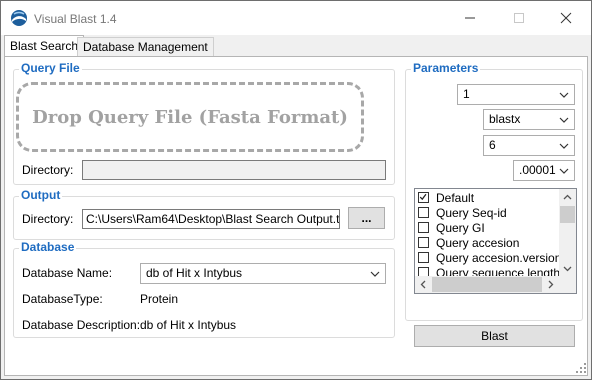 This screenshot has width=592, height=380. I want to click on chevron-left-icon, so click(423, 284).